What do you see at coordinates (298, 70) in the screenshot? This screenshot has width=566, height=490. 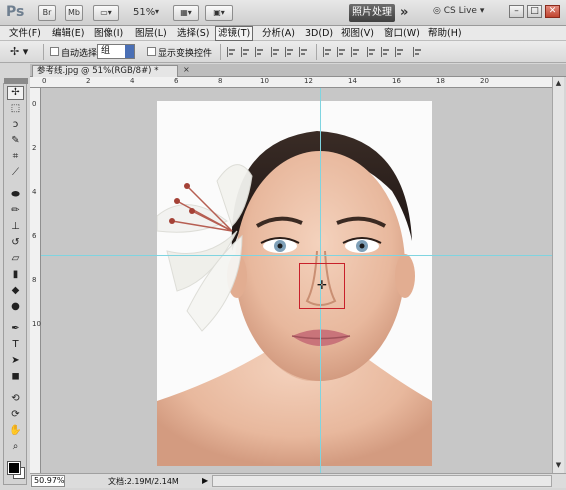 I see `document-tab-strip: 参考线.jpg @ 51%(RGB/8#) * ×` at bounding box center [298, 70].